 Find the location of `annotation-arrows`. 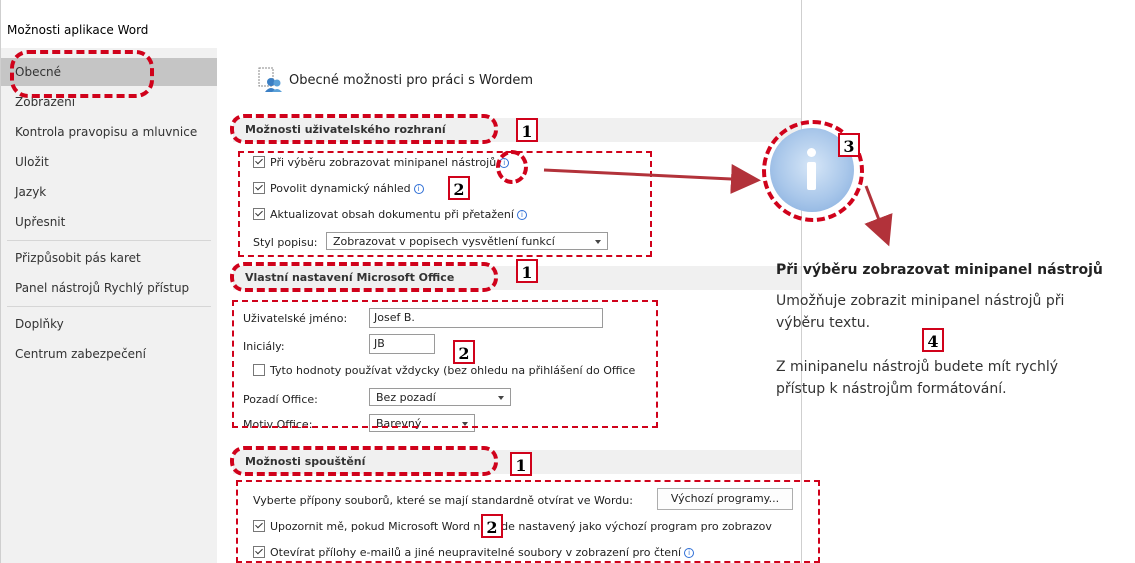

annotation-arrows is located at coordinates (718, 205).